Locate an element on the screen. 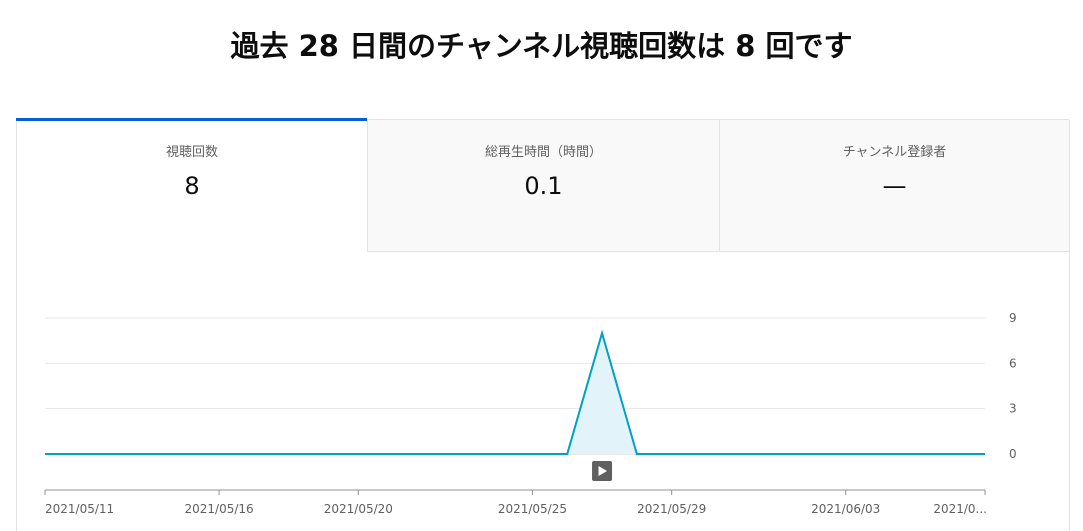 Image resolution: width=1083 pixels, height=531 pixels. x-tick-label-5: 2021/06/03 is located at coordinates (845, 509).